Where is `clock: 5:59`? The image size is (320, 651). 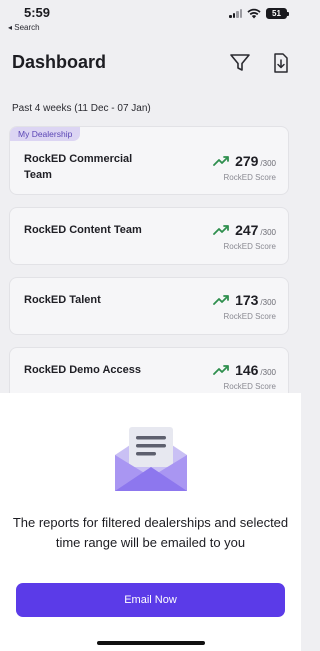
clock: 5:59 is located at coordinates (37, 12).